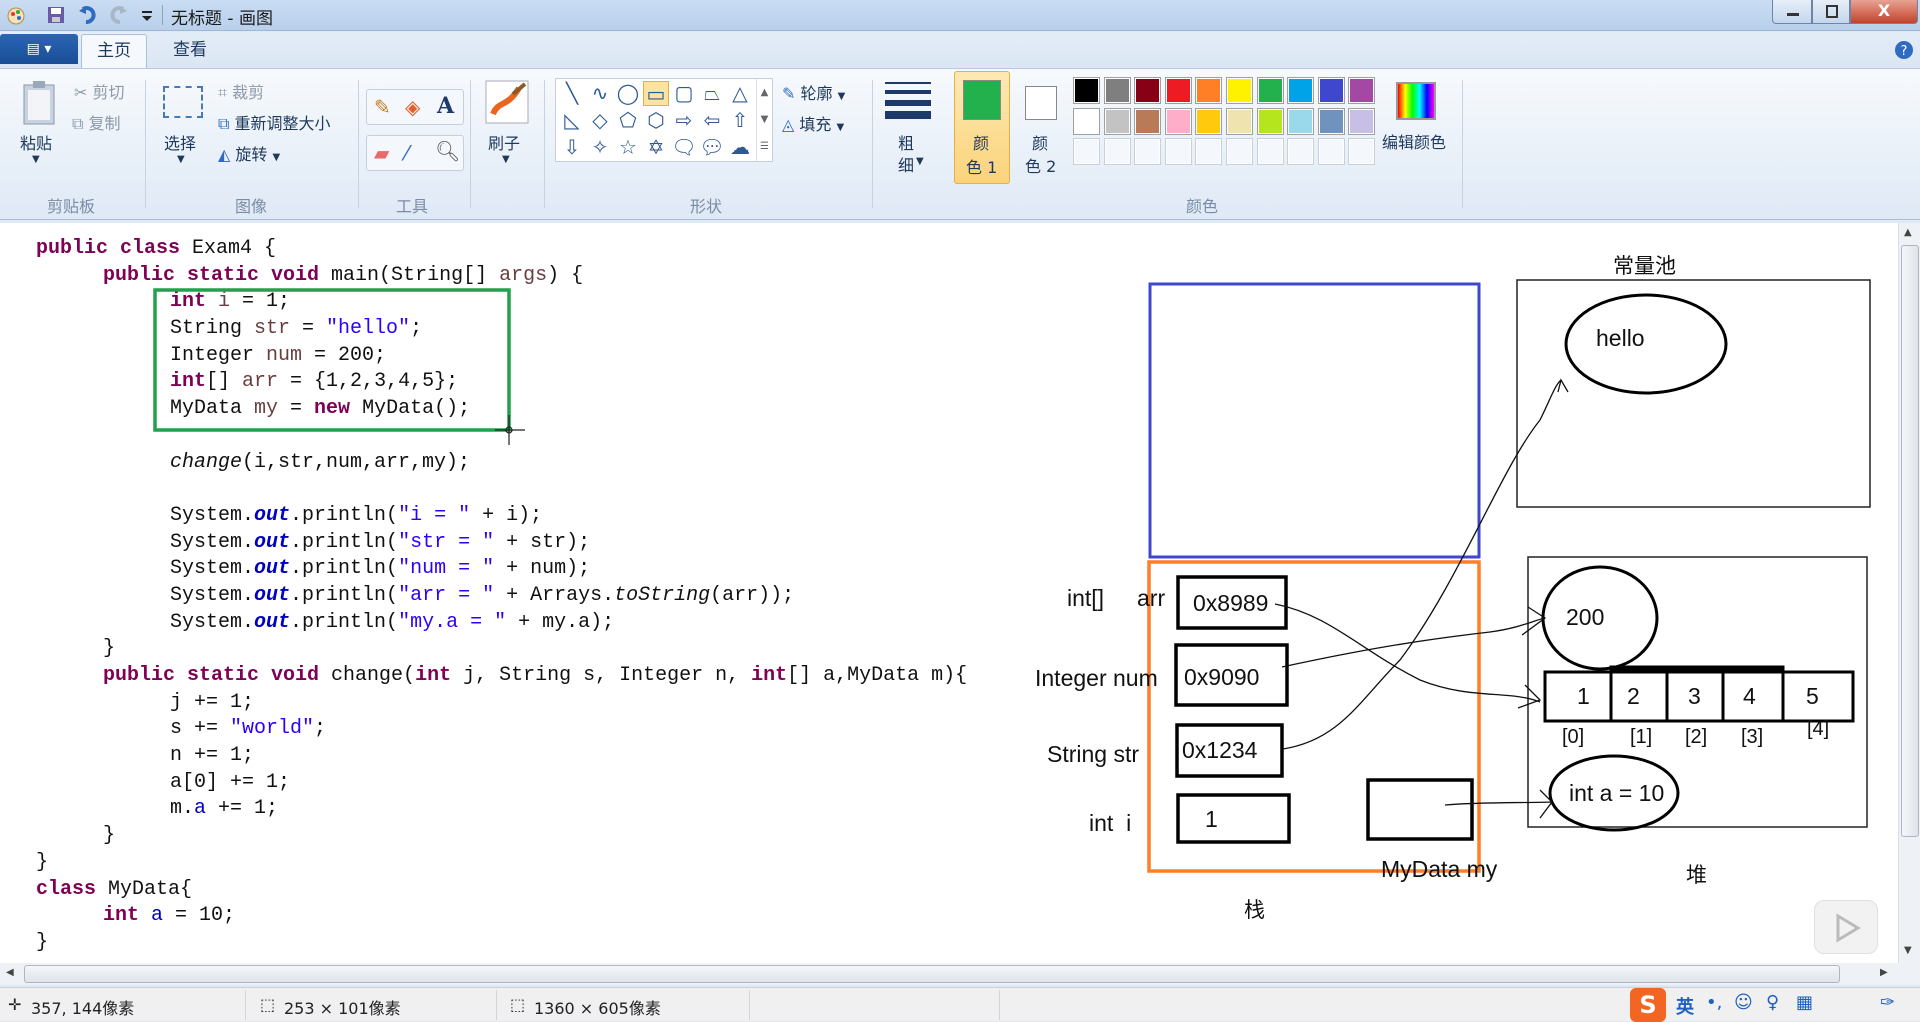  I want to click on ime-keyboard-icon: ▦, so click(1804, 1002).